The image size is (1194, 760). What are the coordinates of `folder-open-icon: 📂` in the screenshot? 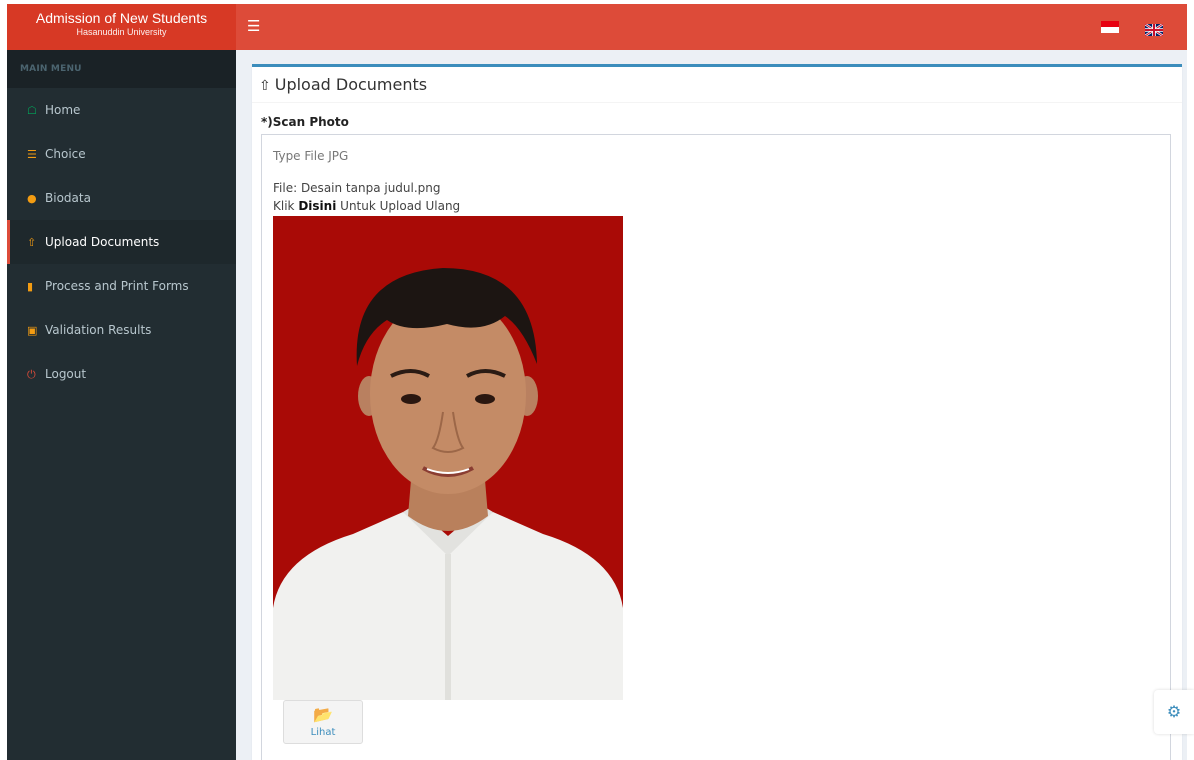 It's located at (323, 714).